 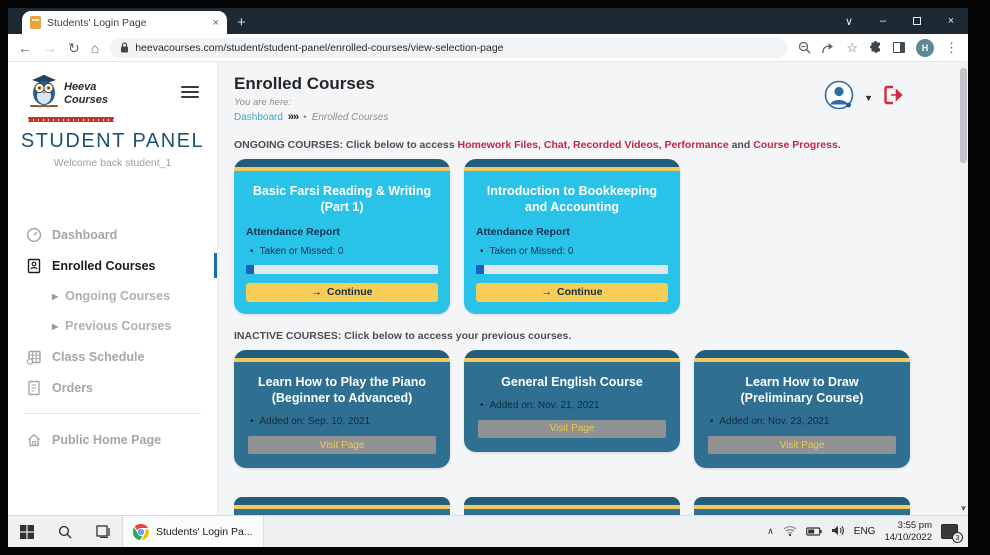 What do you see at coordinates (124, 47) in the screenshot?
I see `lock-icon` at bounding box center [124, 47].